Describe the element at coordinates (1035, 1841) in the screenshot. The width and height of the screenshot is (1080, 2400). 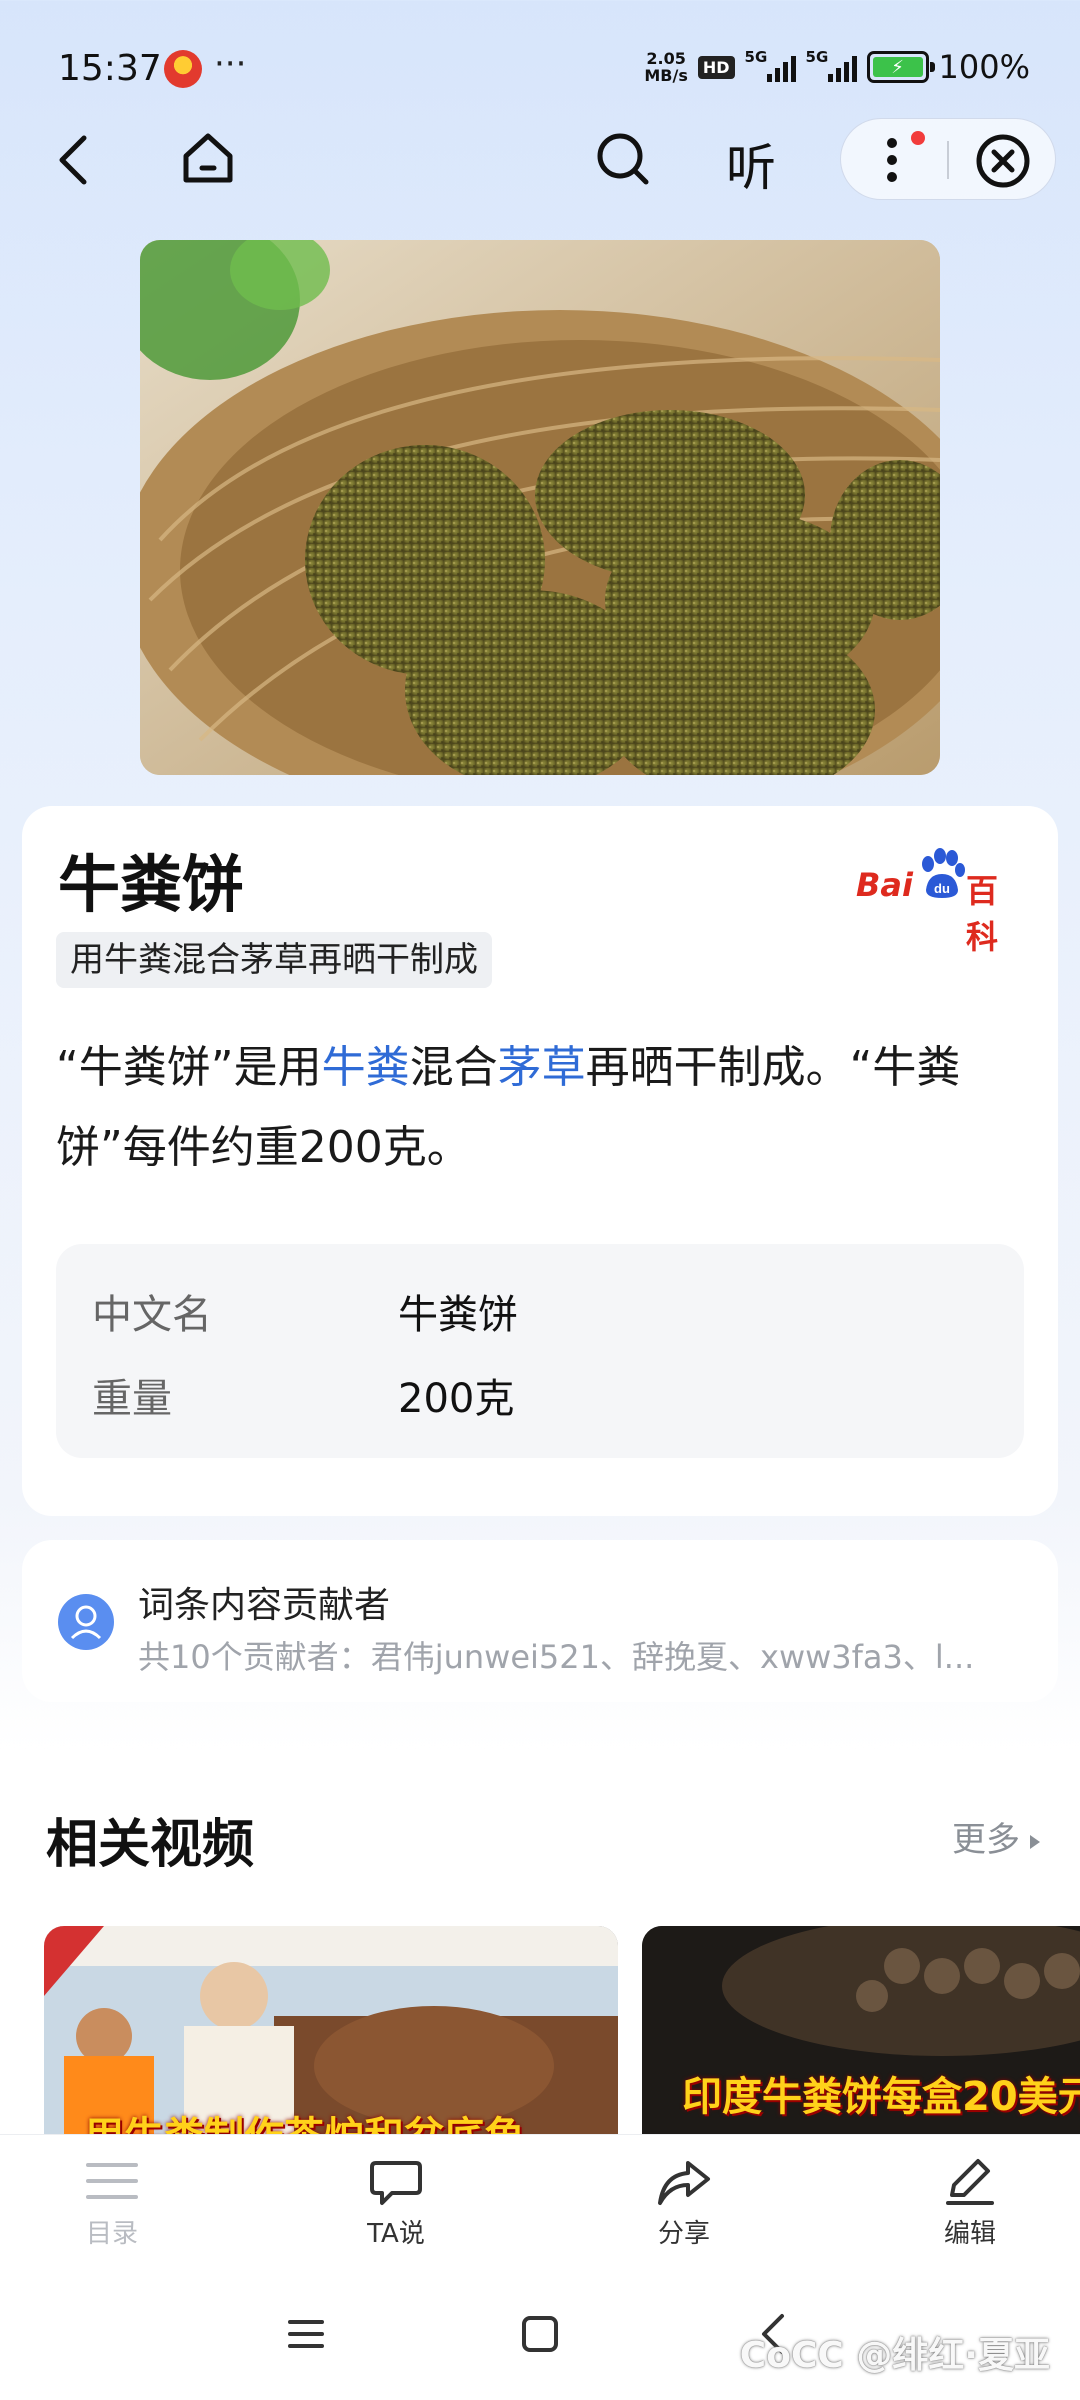
I see `chevron-right-icon` at that location.